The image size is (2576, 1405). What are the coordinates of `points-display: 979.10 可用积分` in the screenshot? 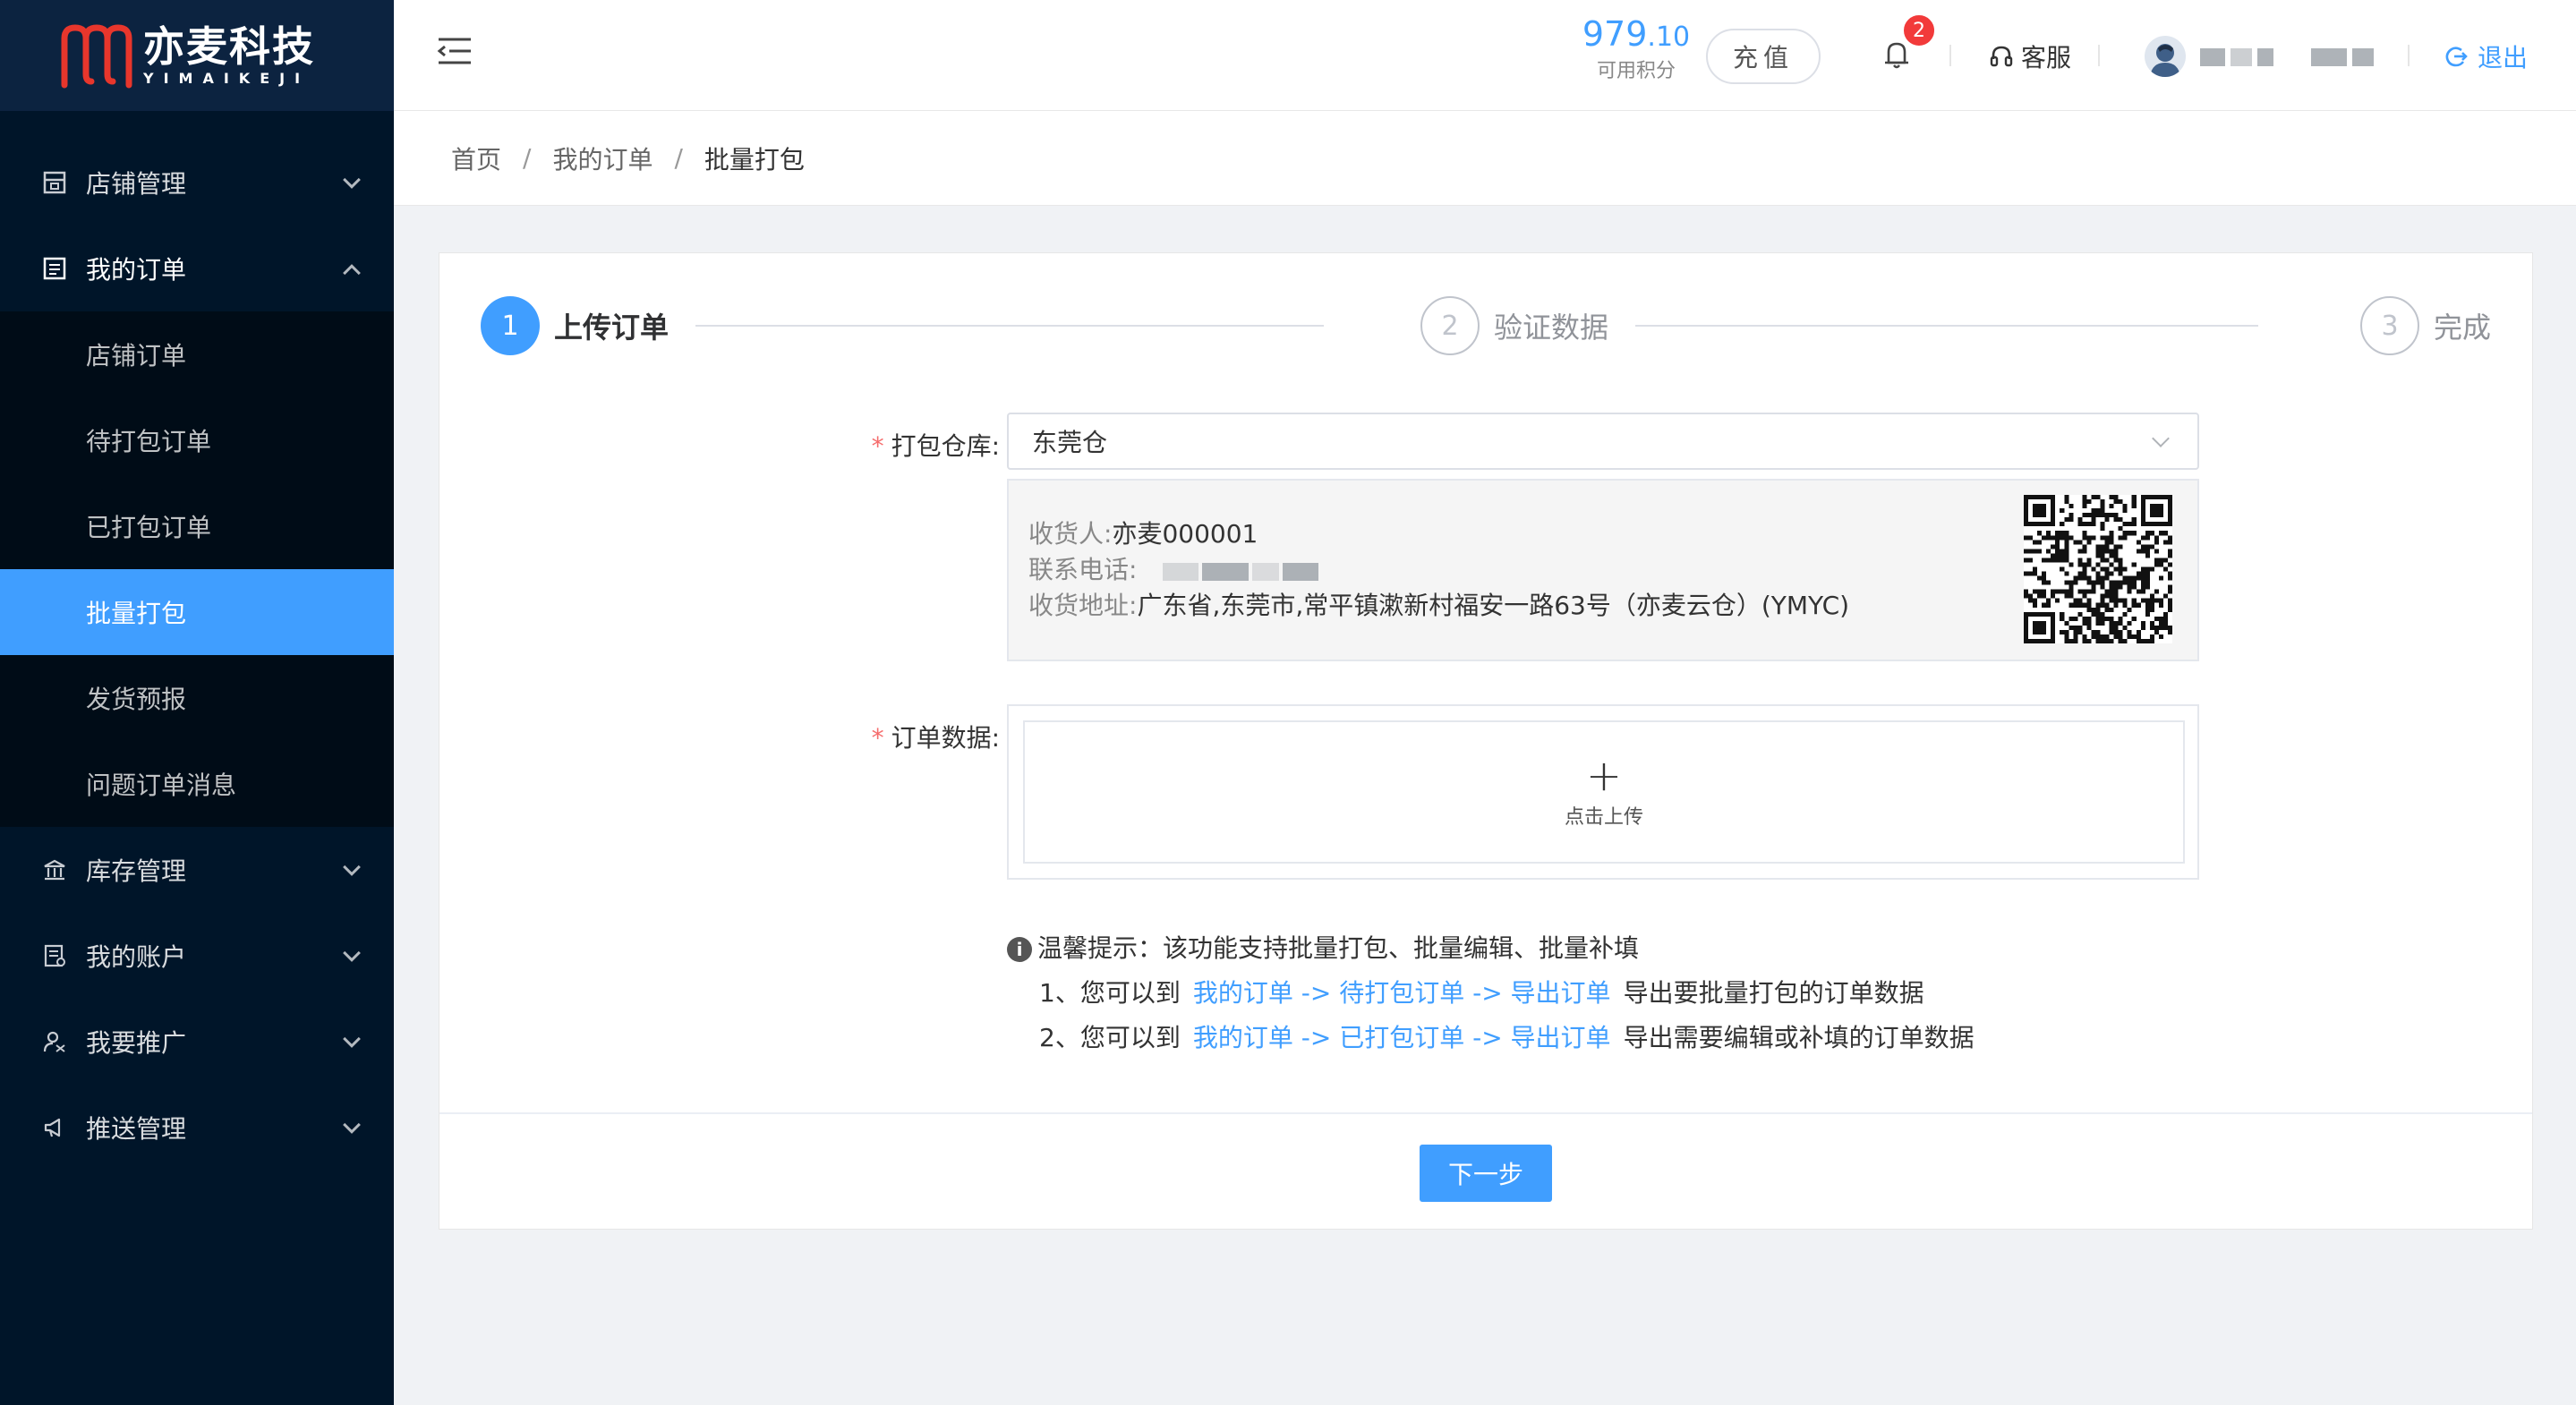 It's located at (1636, 48).